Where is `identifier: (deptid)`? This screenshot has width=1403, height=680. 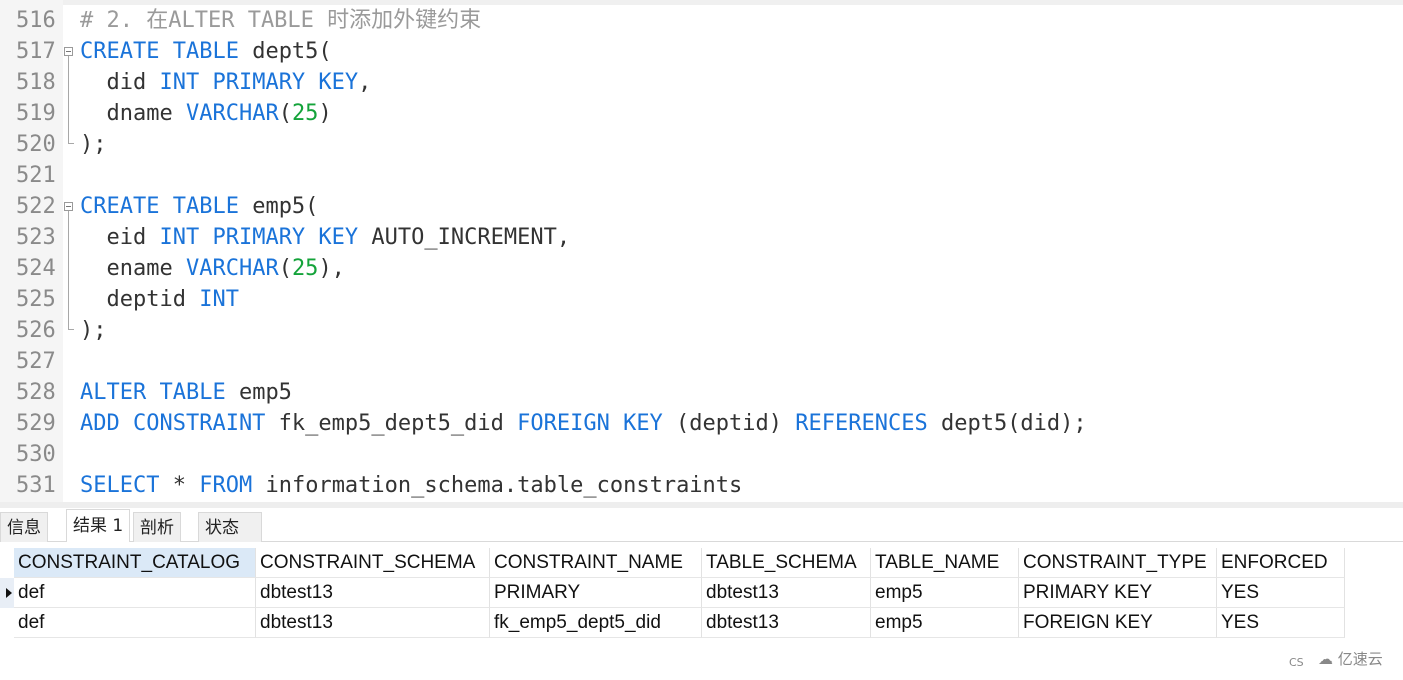
identifier: (deptid) is located at coordinates (729, 423).